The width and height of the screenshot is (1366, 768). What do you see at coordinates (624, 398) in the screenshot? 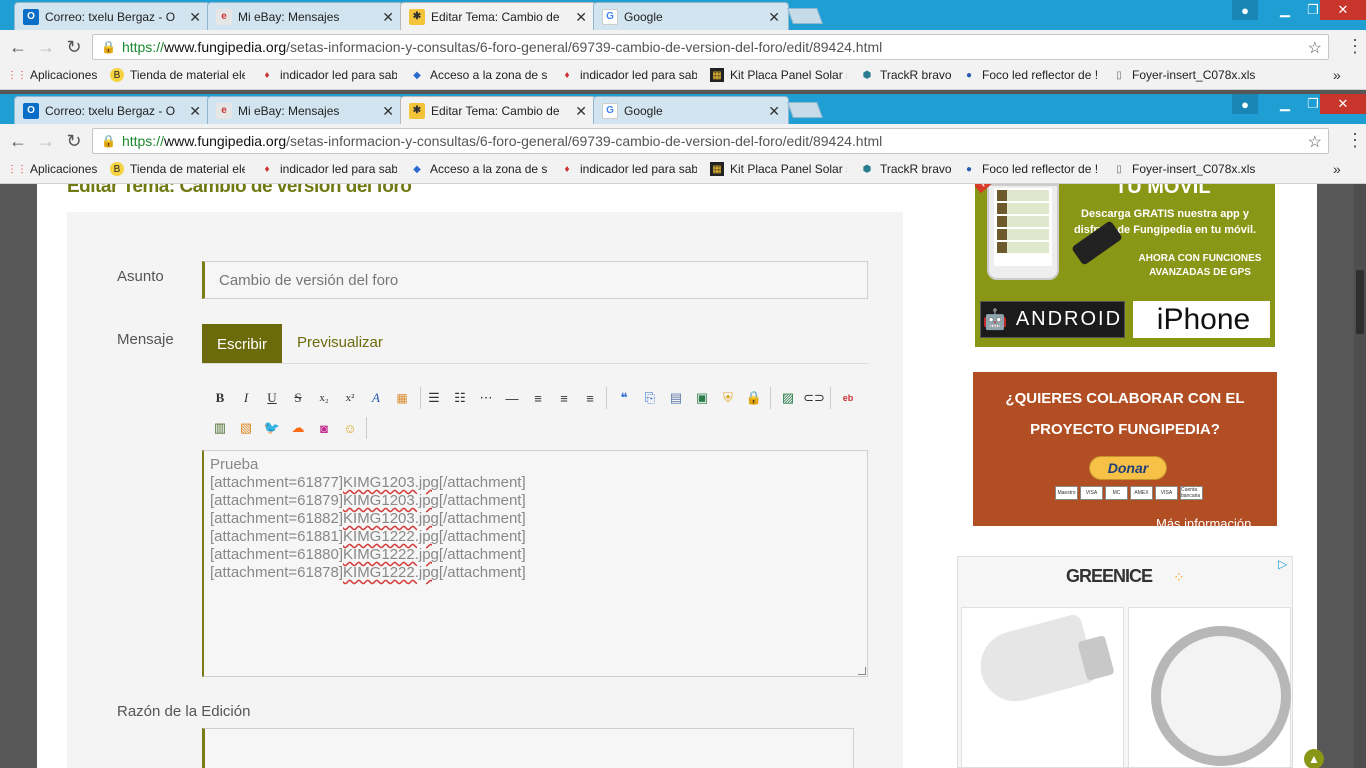
I see `quote-icon: ❝` at bounding box center [624, 398].